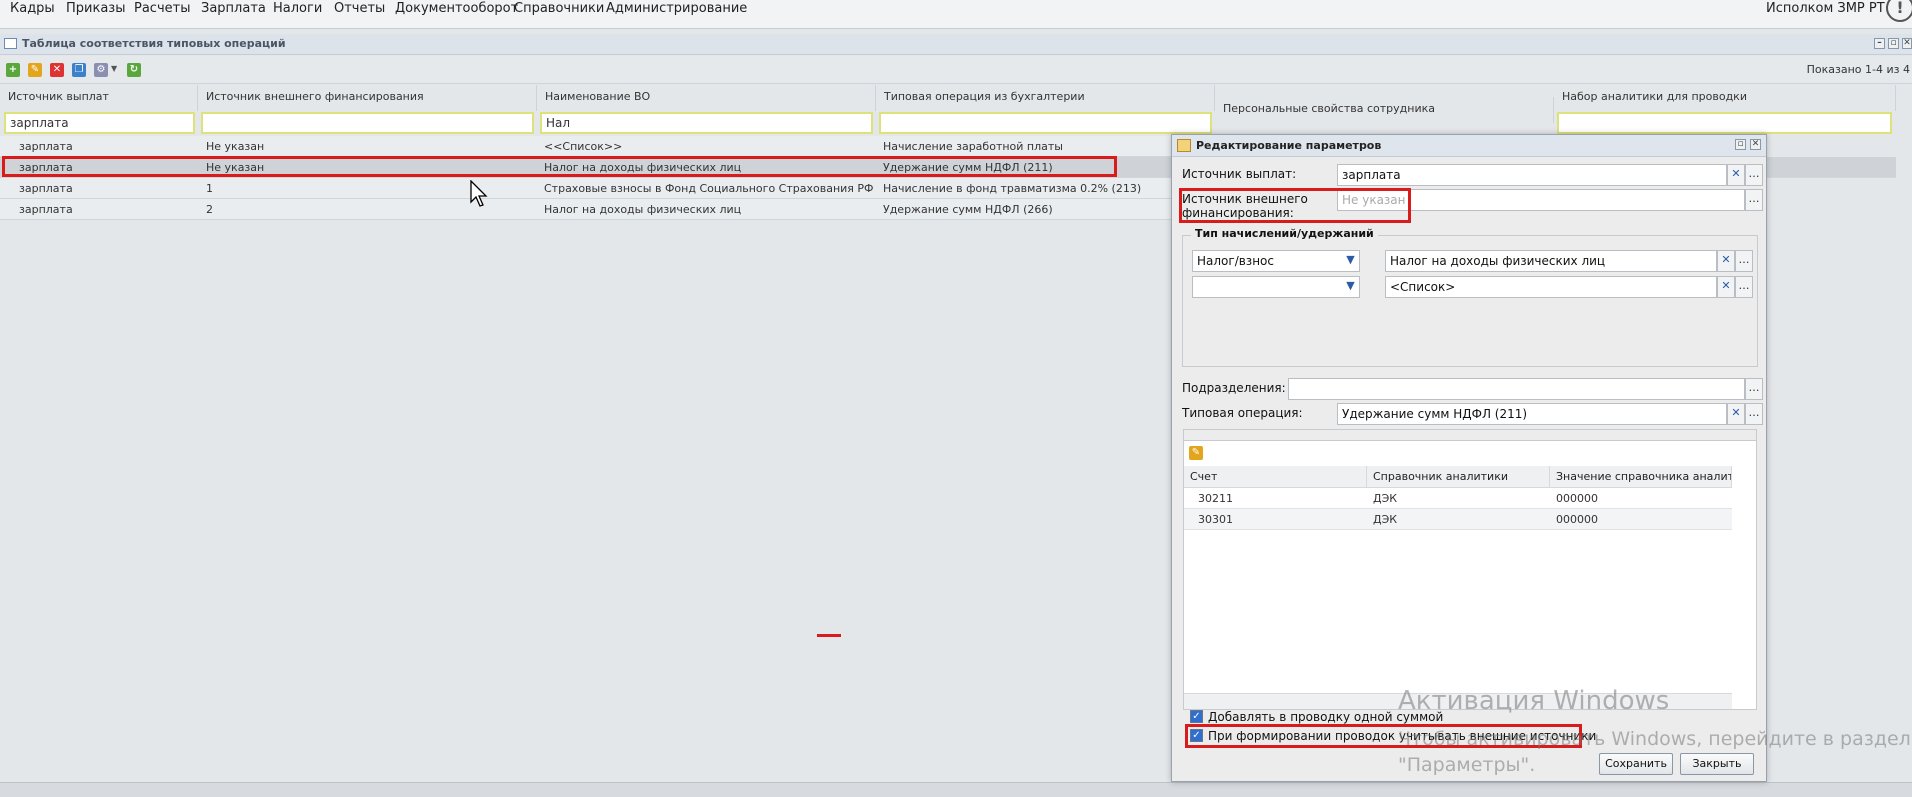  Describe the element at coordinates (456, 8) in the screenshot. I see `menu-item-documents: Документооборот` at that location.